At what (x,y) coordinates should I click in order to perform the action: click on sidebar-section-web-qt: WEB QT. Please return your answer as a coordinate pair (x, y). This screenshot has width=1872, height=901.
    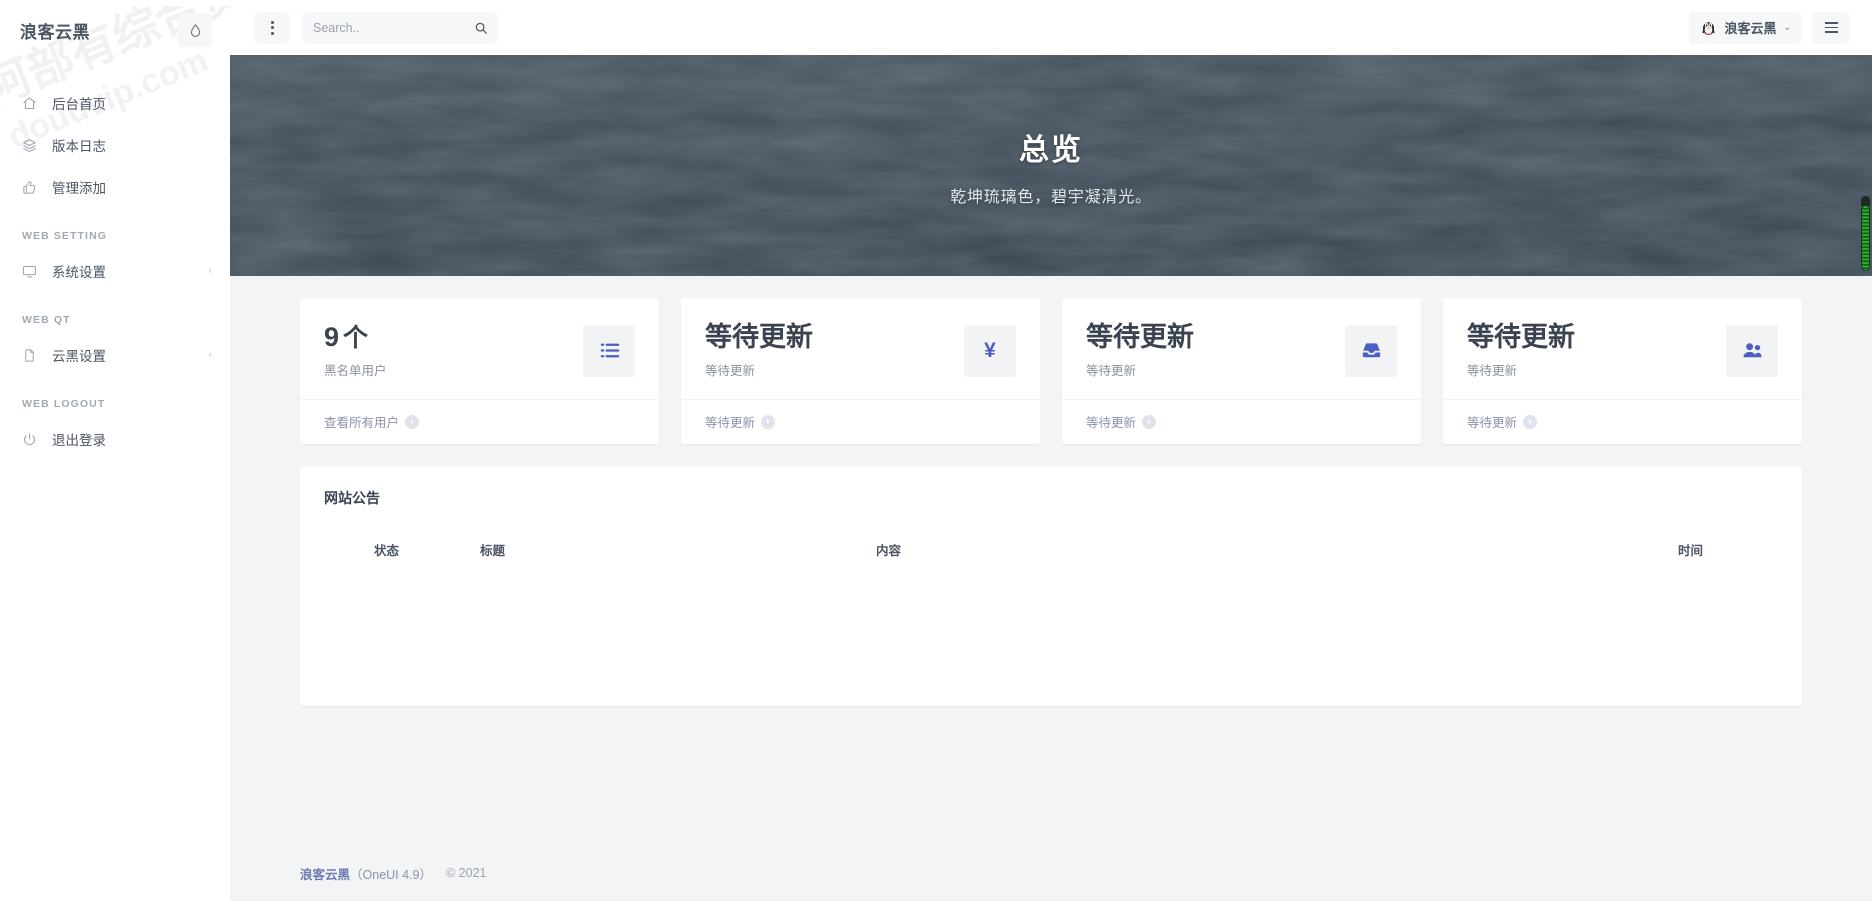
    Looking at the image, I should click on (46, 320).